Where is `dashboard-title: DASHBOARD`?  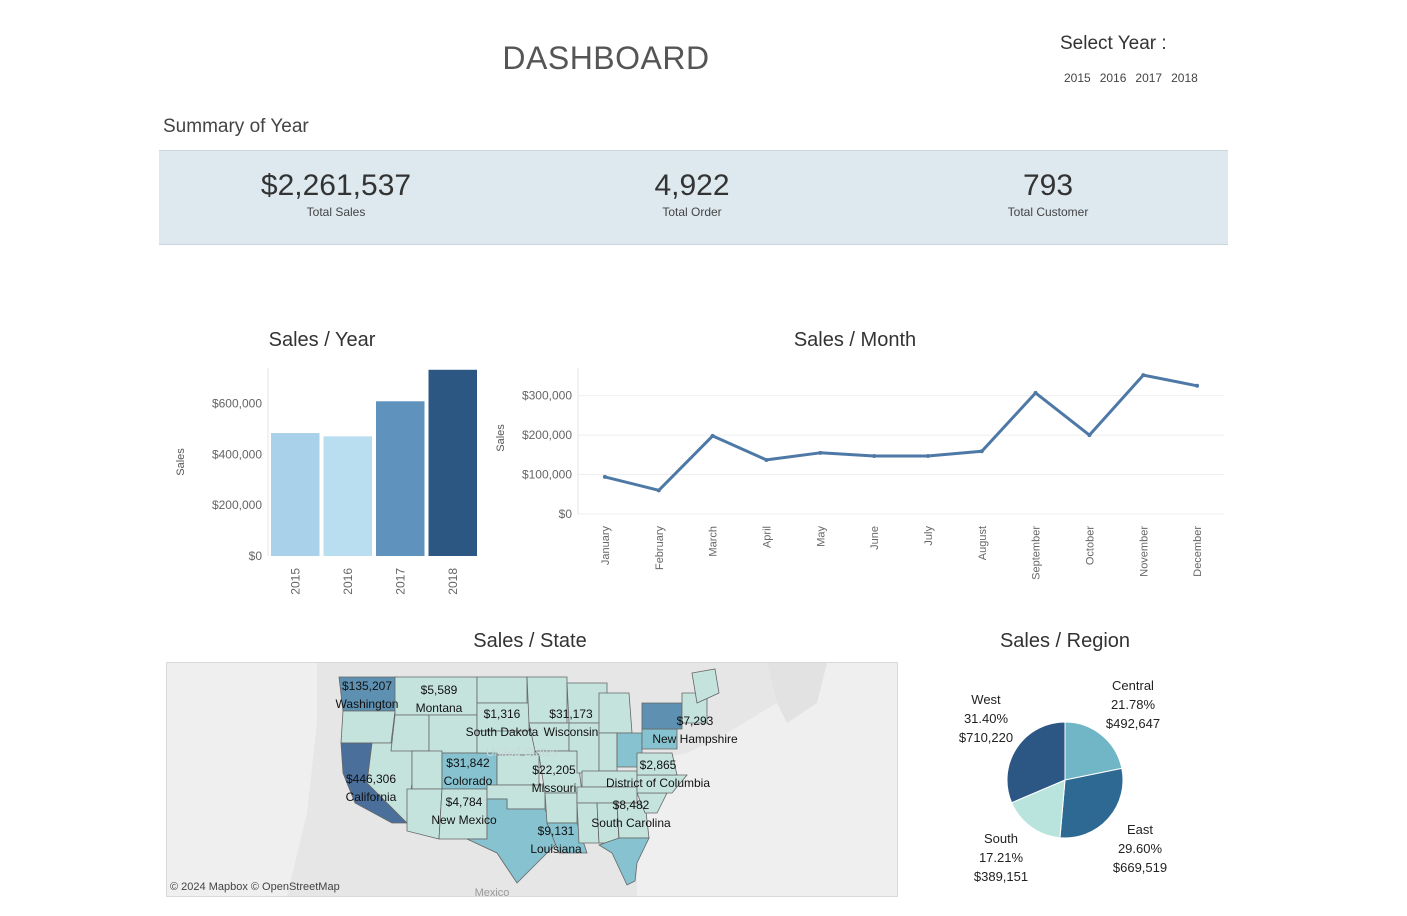
dashboard-title: DASHBOARD is located at coordinates (606, 58).